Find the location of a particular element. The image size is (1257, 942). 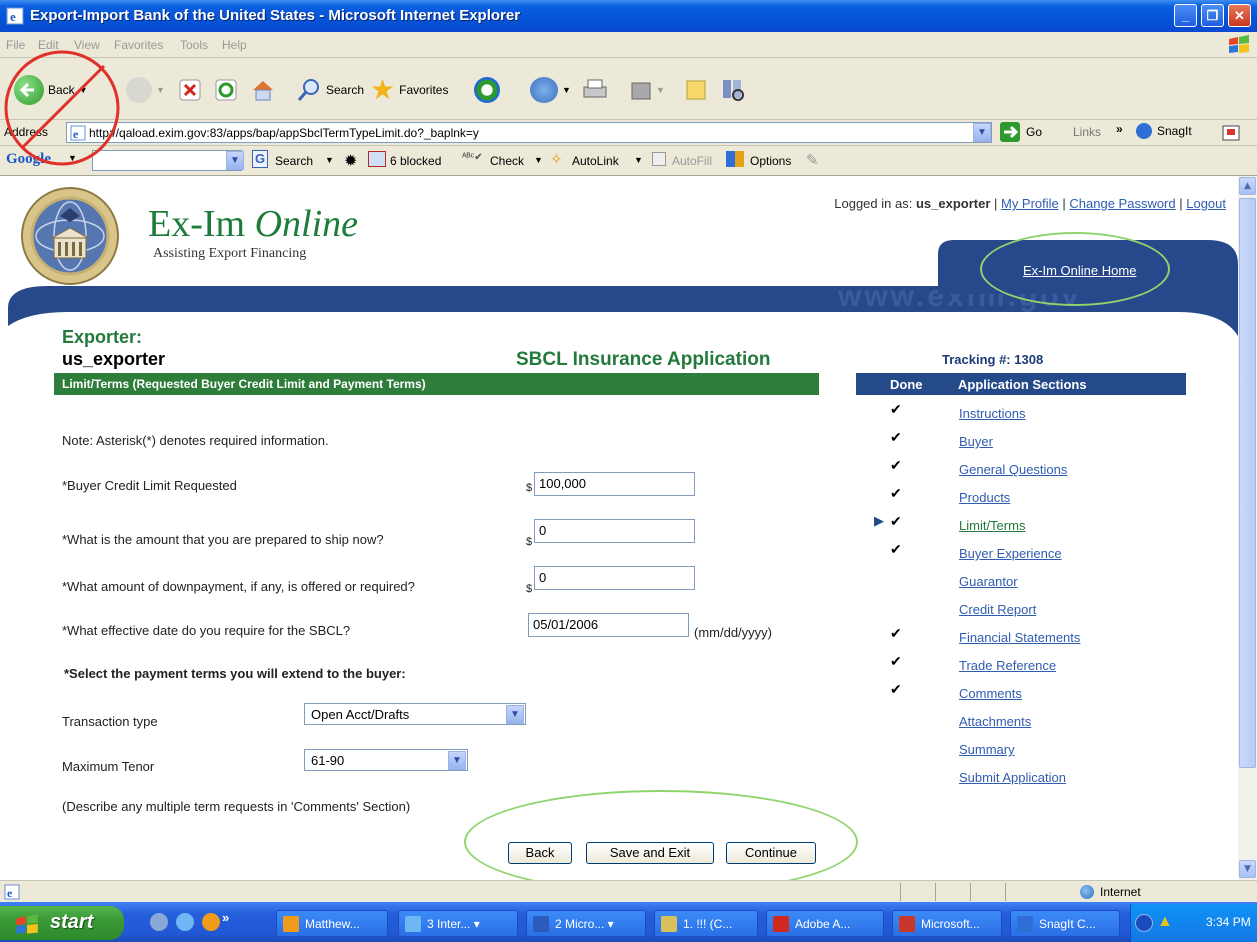

menu-tools: Tools is located at coordinates (194, 45).